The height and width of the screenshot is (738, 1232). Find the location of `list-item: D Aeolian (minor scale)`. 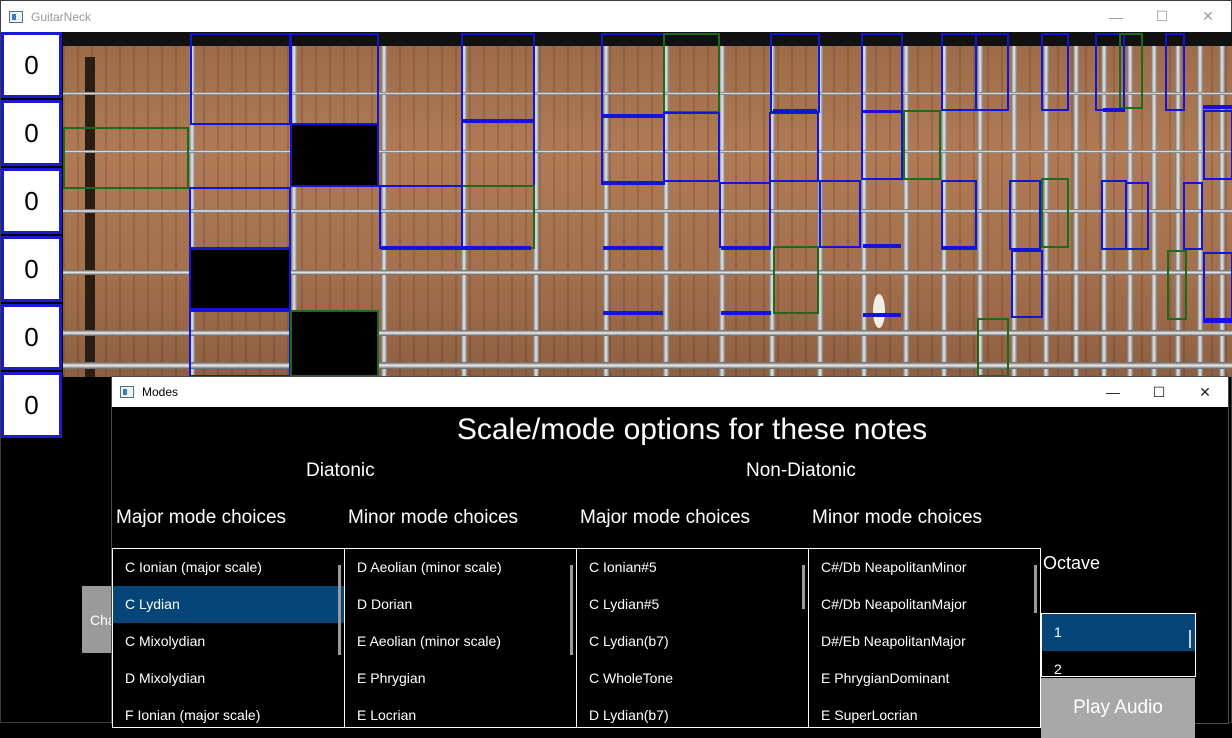

list-item: D Aeolian (minor scale) is located at coordinates (460, 567).